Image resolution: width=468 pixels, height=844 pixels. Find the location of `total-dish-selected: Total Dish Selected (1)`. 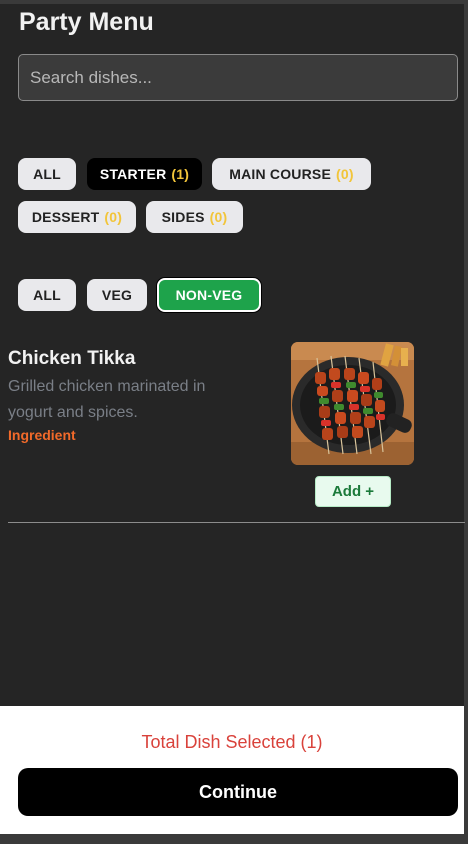

total-dish-selected: Total Dish Selected (1) is located at coordinates (232, 742).